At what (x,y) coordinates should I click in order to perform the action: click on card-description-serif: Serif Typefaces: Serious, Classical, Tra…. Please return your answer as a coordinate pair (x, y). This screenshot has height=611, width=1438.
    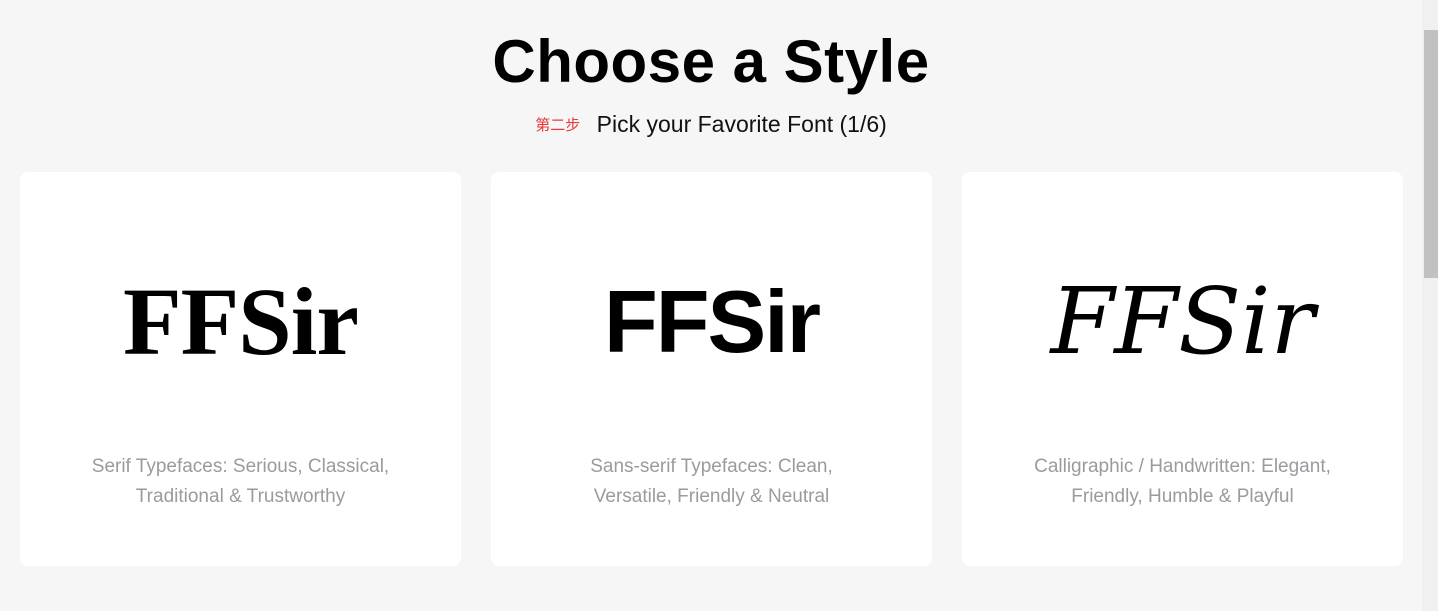
    Looking at the image, I should click on (240, 481).